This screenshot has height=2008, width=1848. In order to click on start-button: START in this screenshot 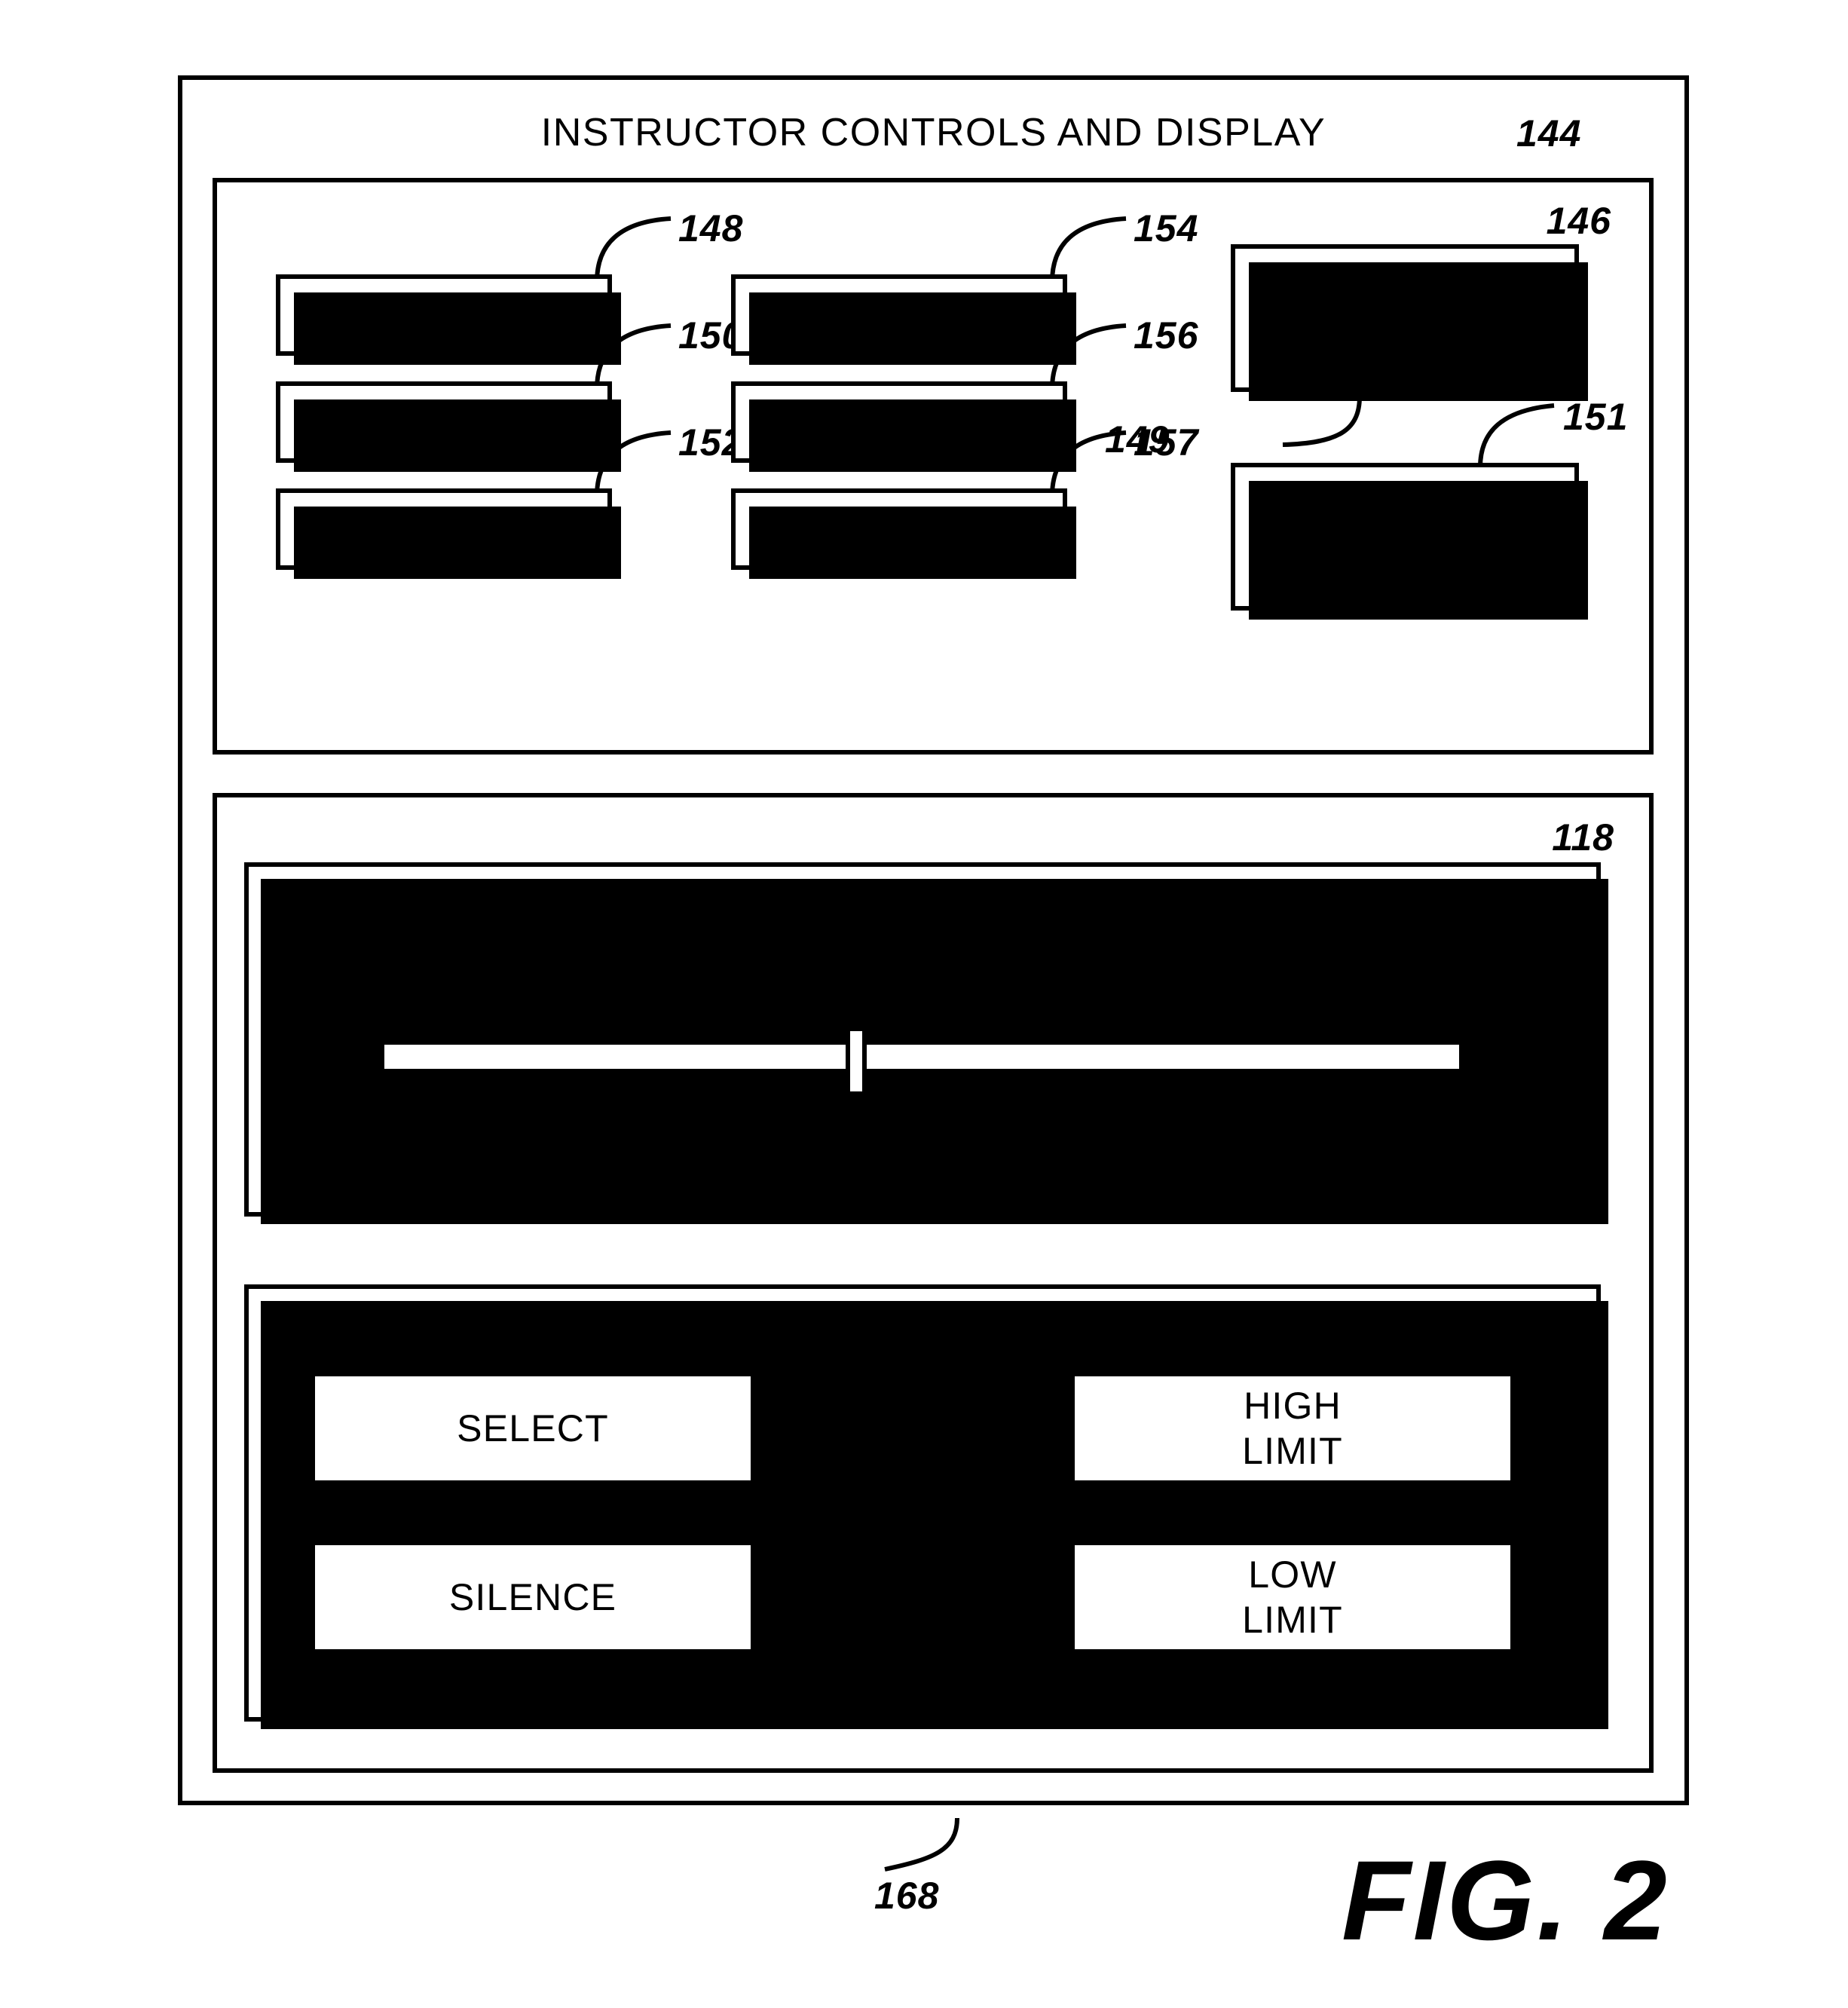, I will do `click(903, 319)`.